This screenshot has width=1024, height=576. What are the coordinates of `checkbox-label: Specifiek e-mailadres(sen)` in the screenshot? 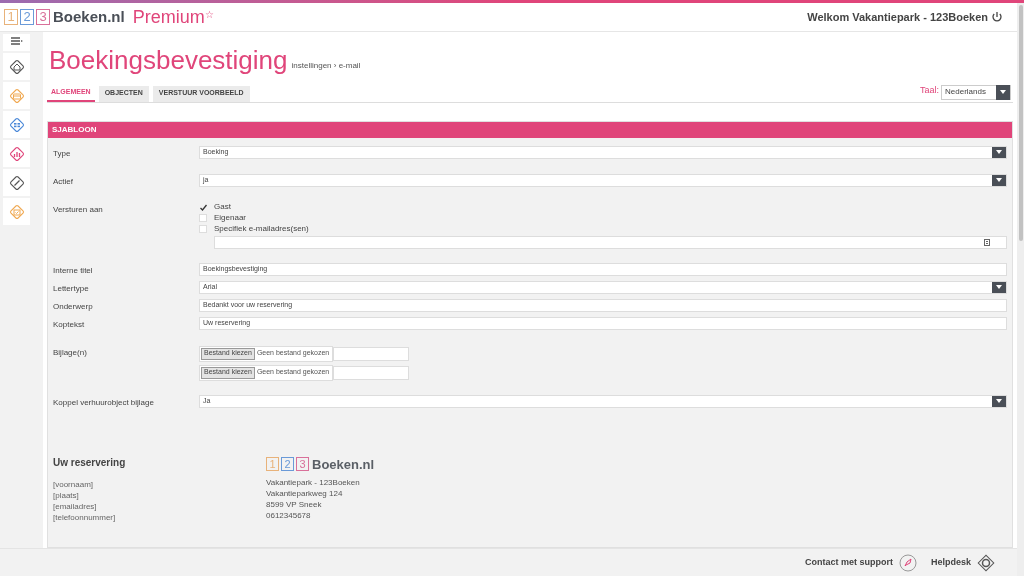 It's located at (261, 229).